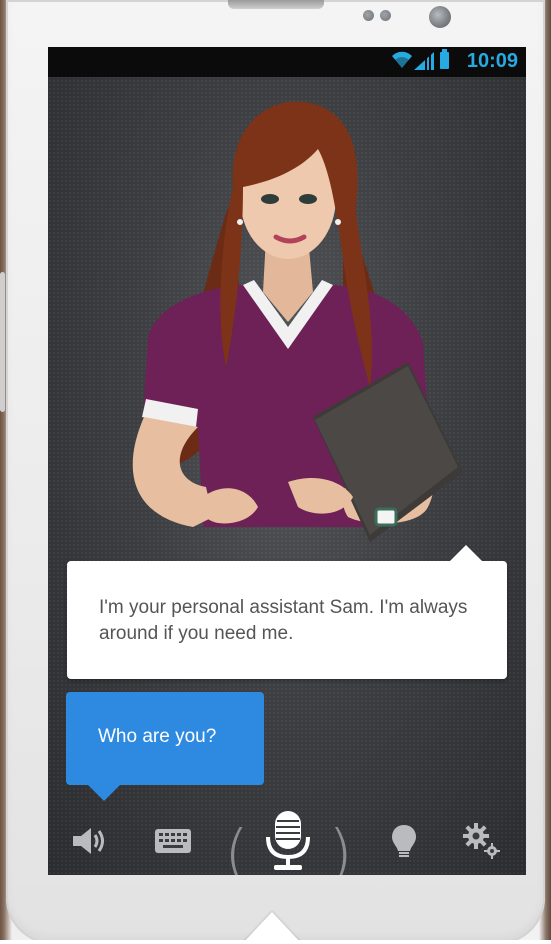  What do you see at coordinates (402, 59) in the screenshot?
I see `wifi-icon` at bounding box center [402, 59].